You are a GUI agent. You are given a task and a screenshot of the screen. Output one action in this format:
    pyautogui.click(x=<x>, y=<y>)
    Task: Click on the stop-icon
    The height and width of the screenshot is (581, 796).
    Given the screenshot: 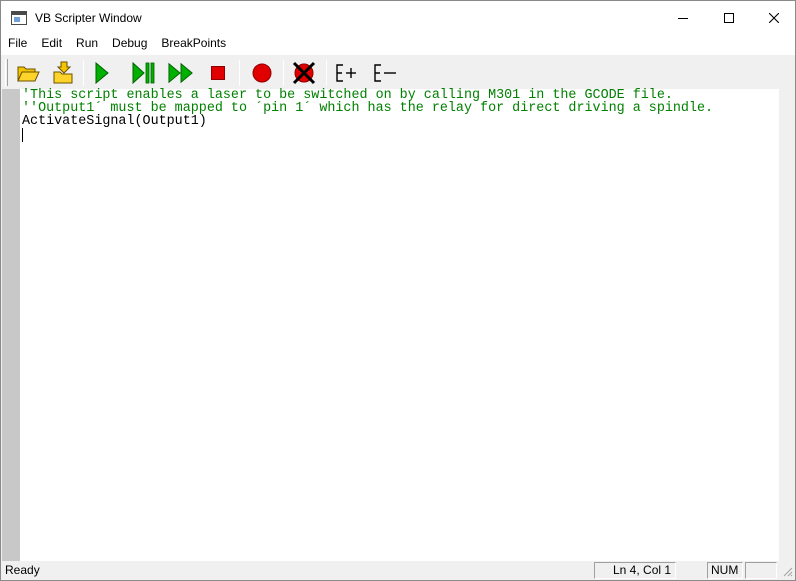 What is the action you would take?
    pyautogui.click(x=218, y=73)
    